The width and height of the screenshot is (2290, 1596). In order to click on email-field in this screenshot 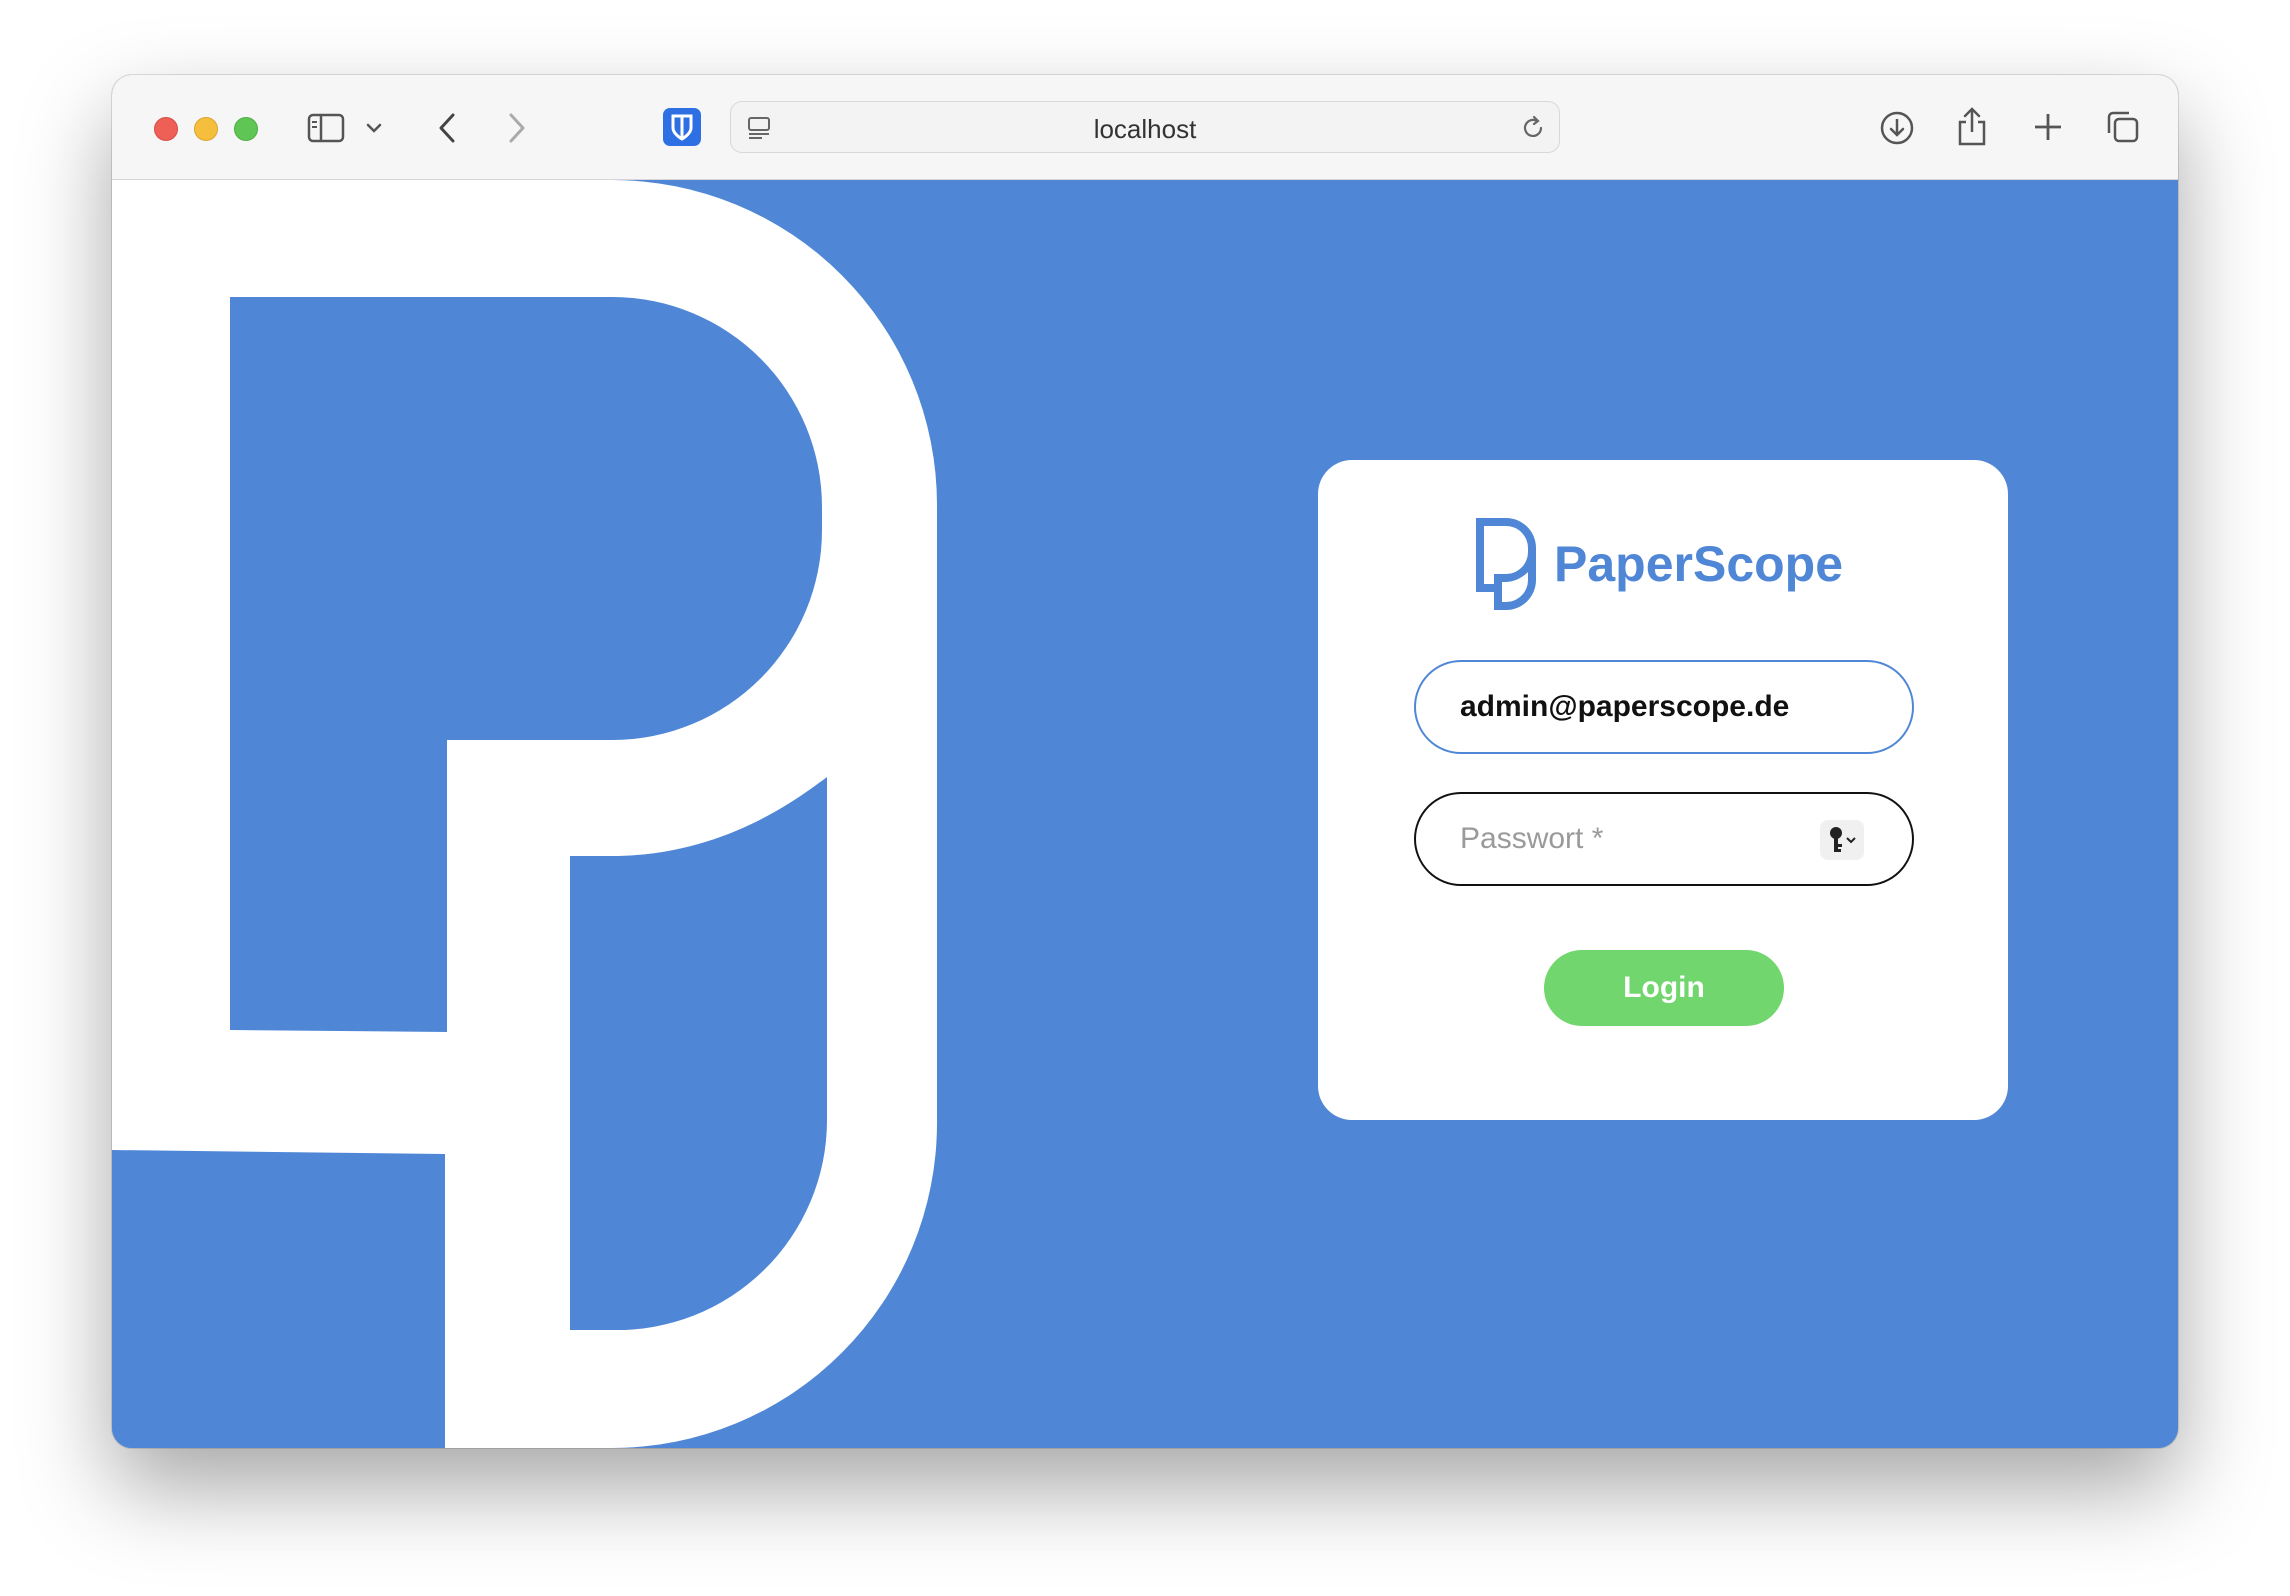, I will do `click(1664, 707)`.